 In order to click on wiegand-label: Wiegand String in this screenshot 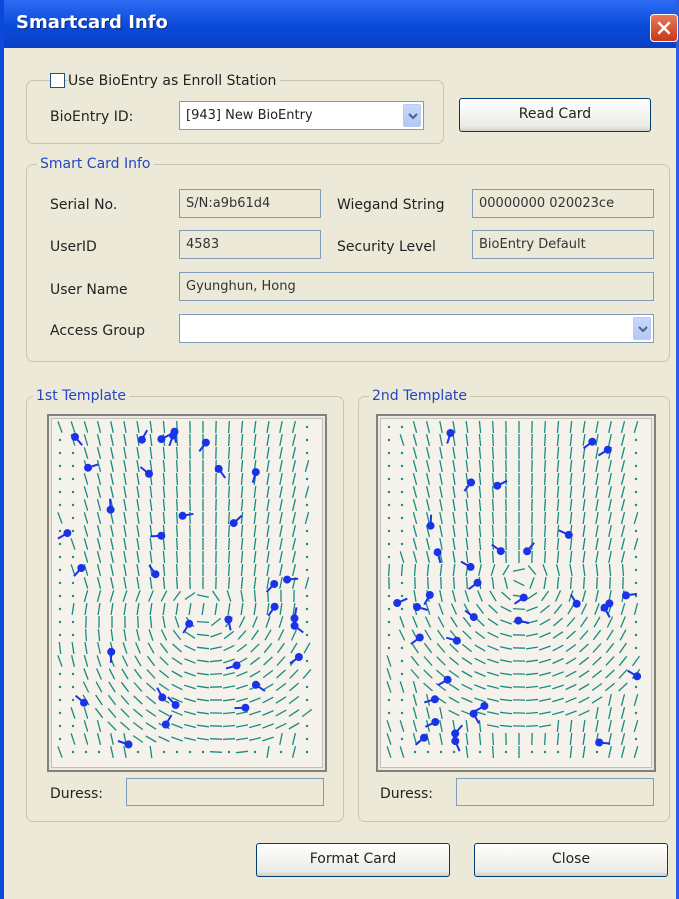, I will do `click(391, 205)`.